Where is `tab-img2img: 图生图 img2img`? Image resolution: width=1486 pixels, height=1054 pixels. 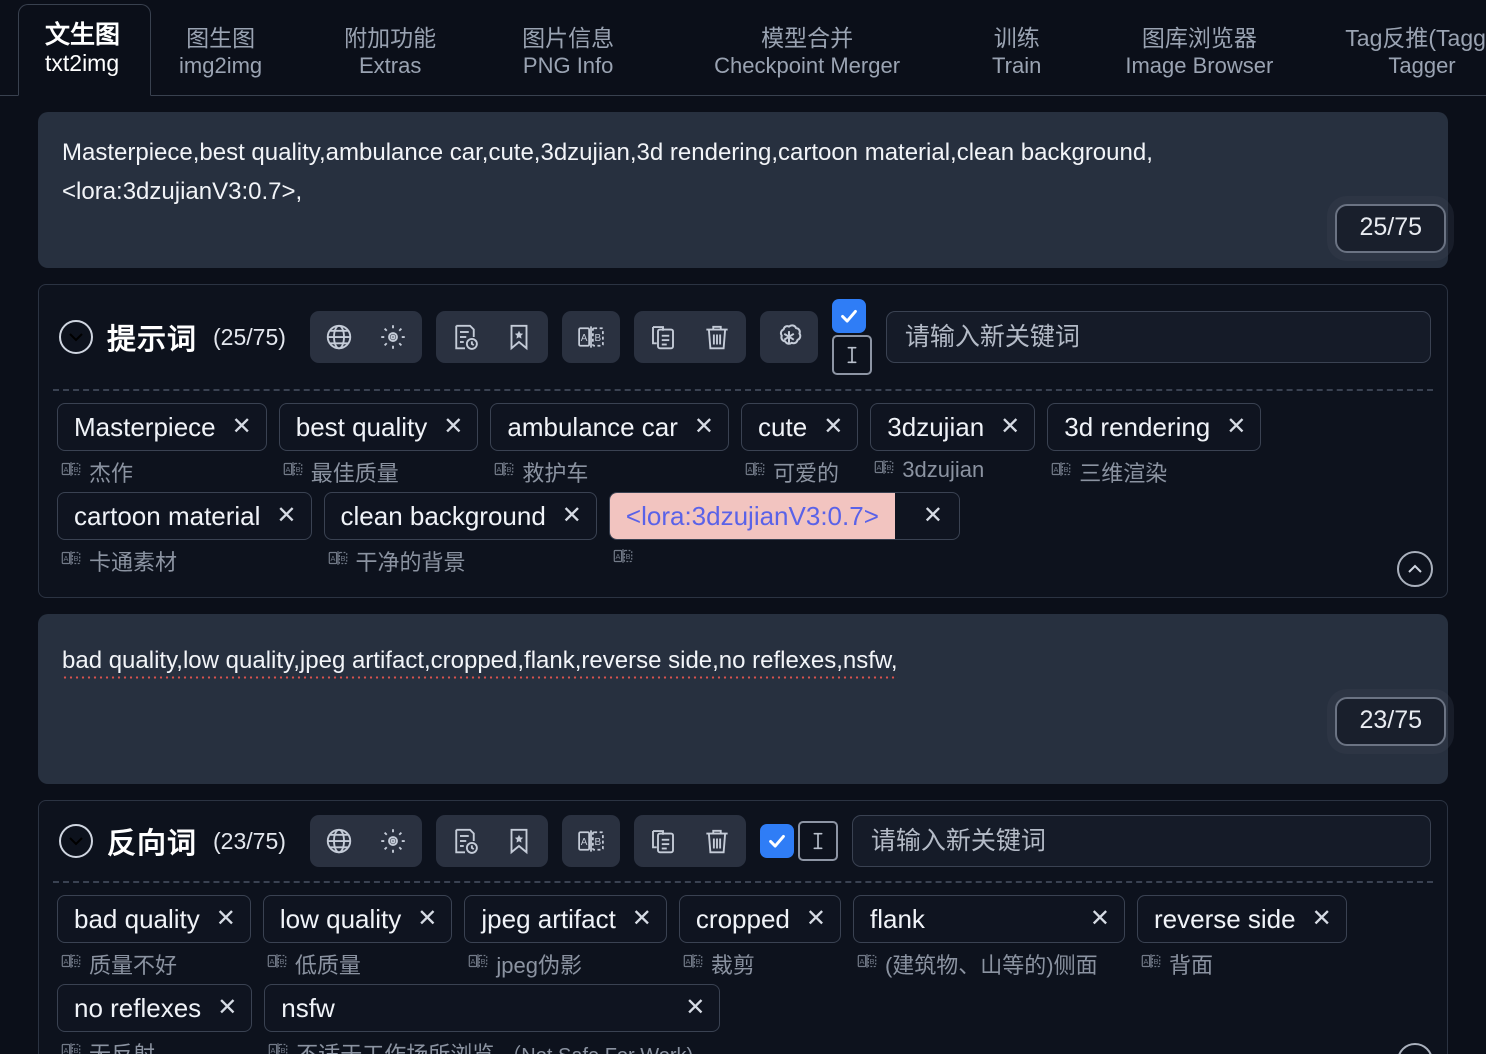 tab-img2img: 图生图 img2img is located at coordinates (220, 53).